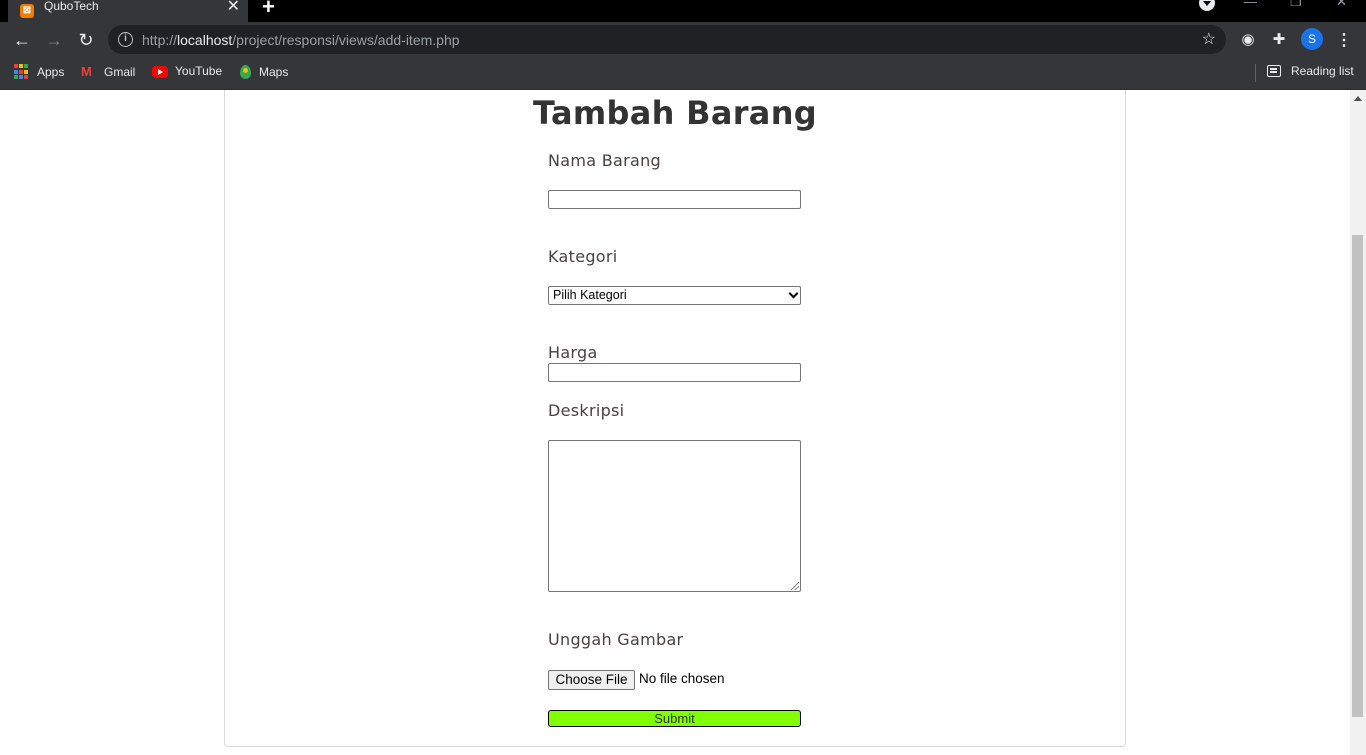 Image resolution: width=1366 pixels, height=755 pixels. I want to click on bookmark-star-icon: ☆, so click(1209, 39).